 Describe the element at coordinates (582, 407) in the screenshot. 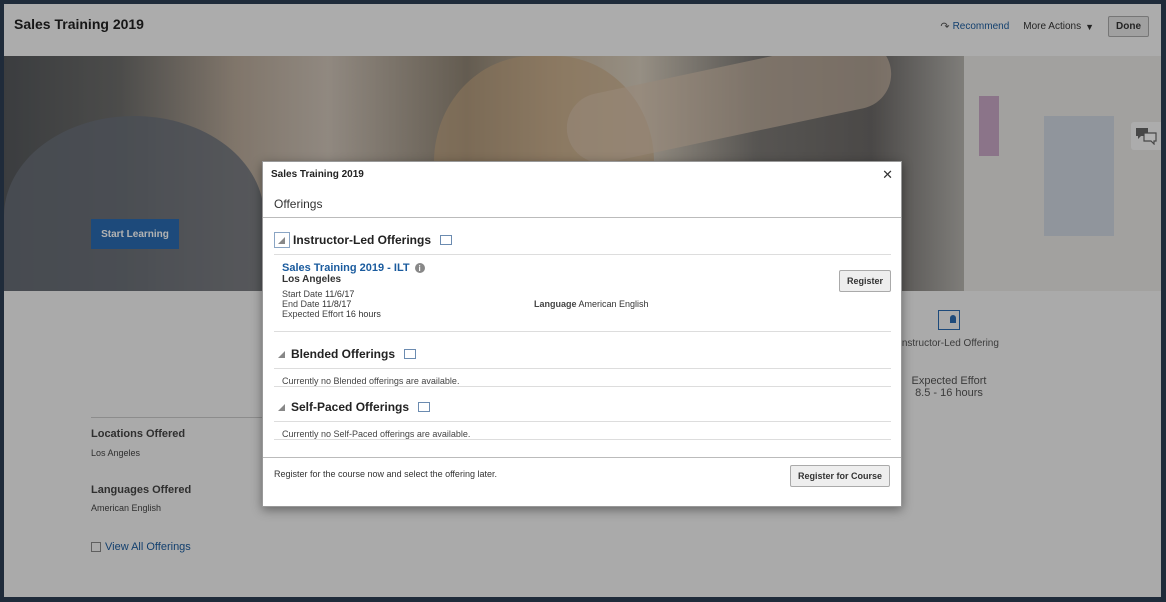

I see `section-header: Self-Paced Offerings` at that location.